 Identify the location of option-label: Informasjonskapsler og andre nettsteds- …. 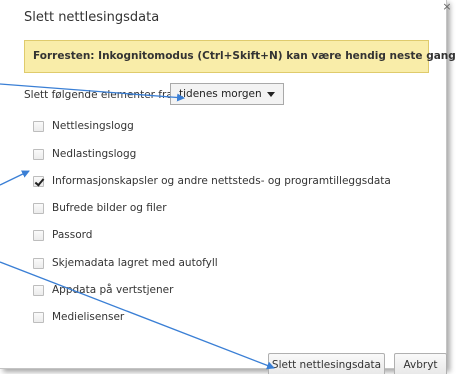
(221, 181).